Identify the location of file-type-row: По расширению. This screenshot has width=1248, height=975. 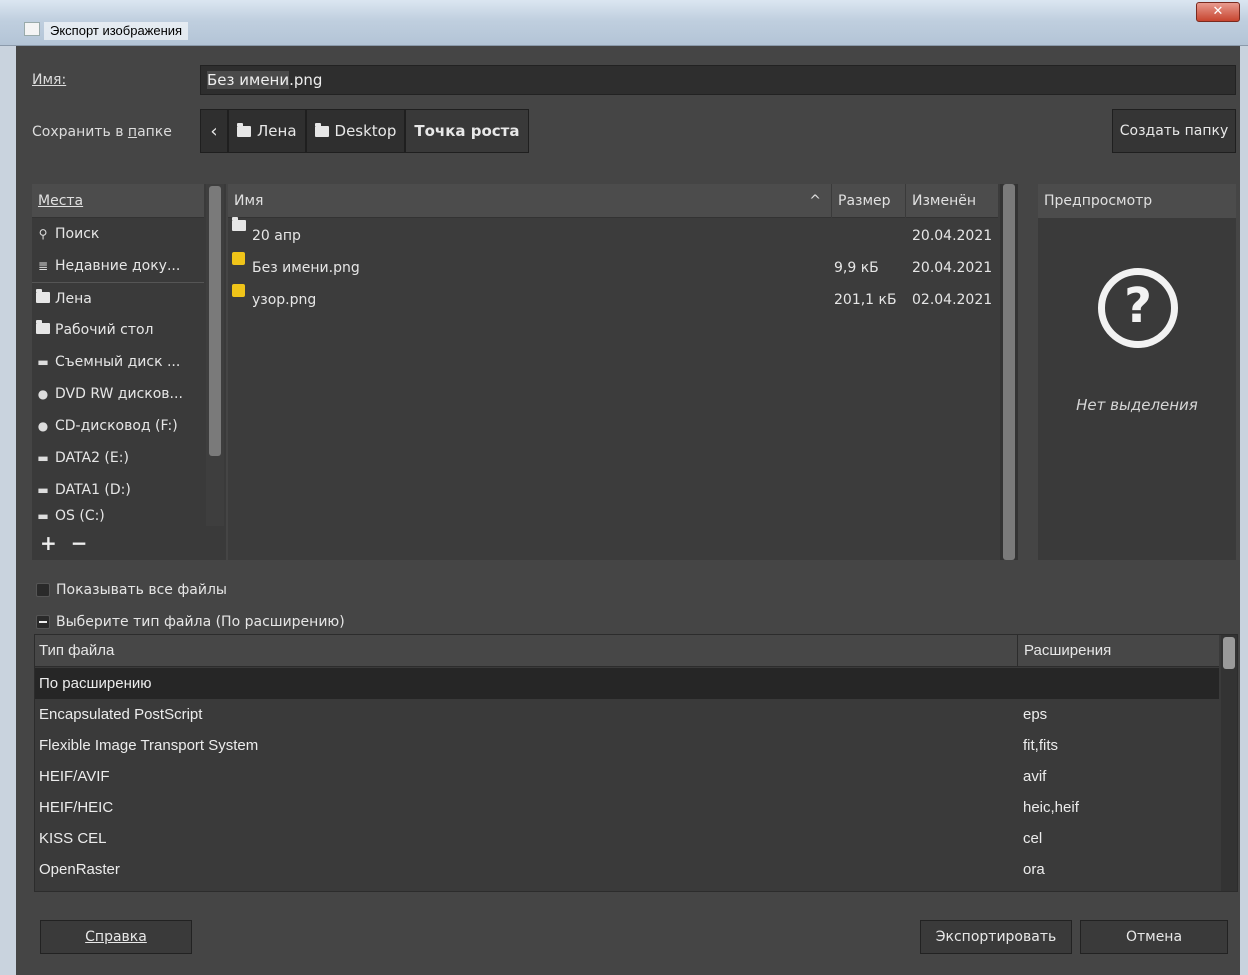
(627, 683).